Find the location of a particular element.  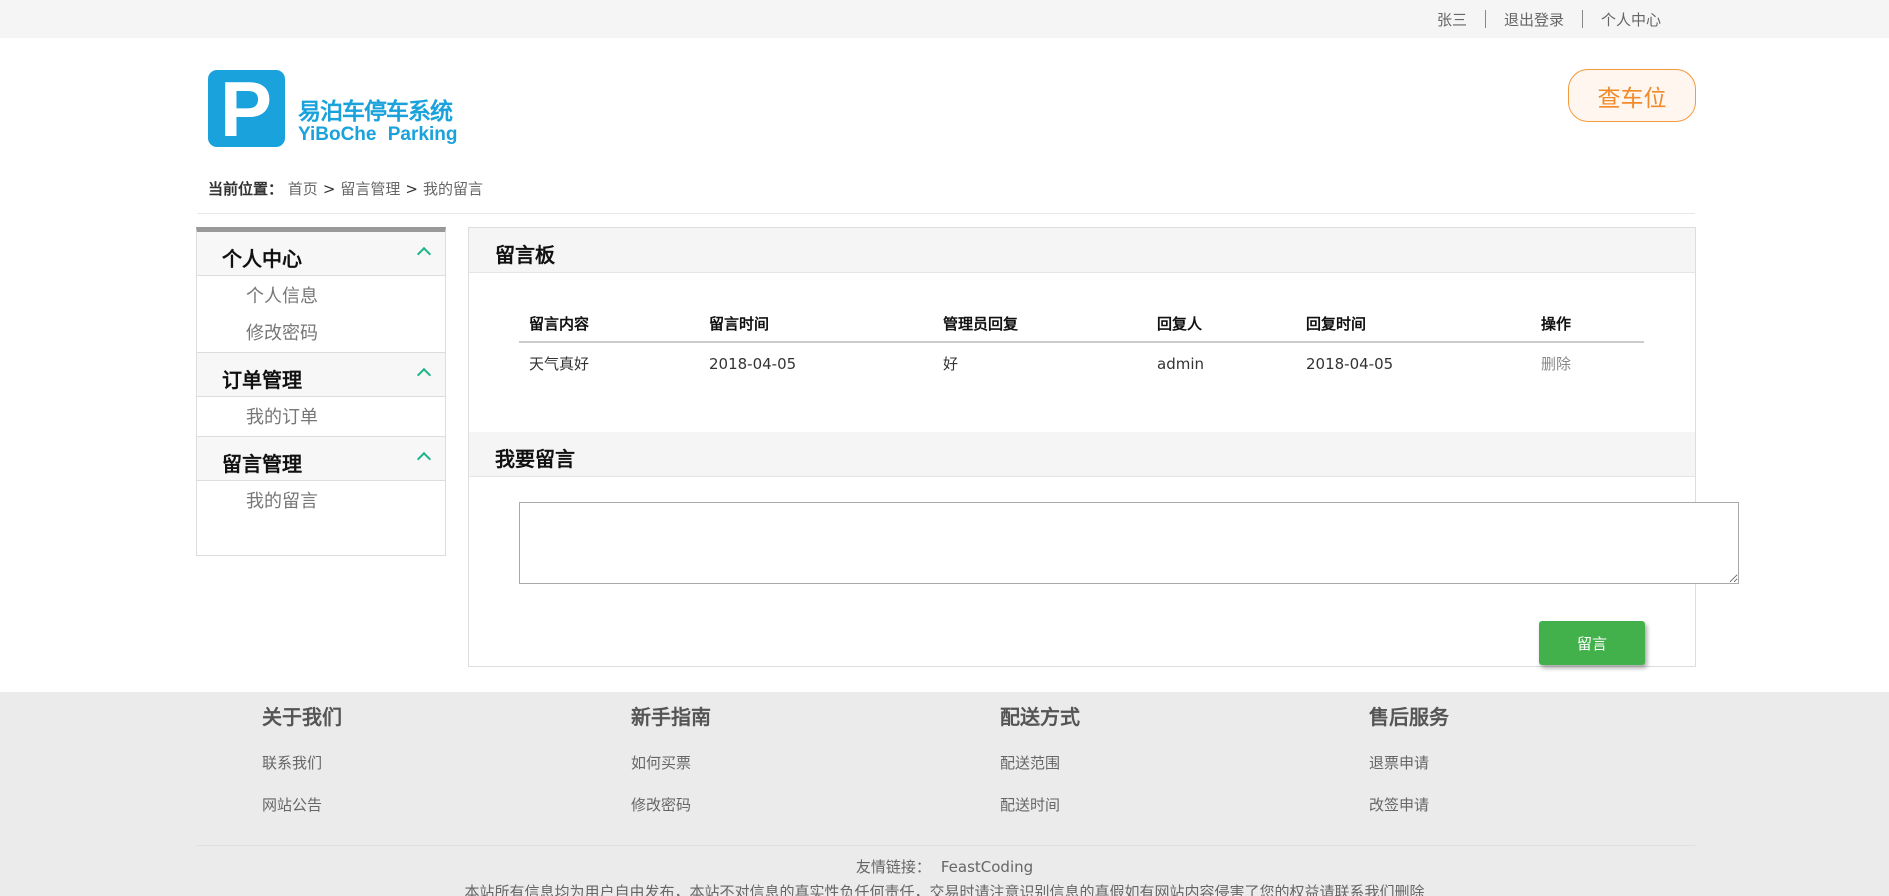

footer-link: 配送范围 is located at coordinates (1150, 763).